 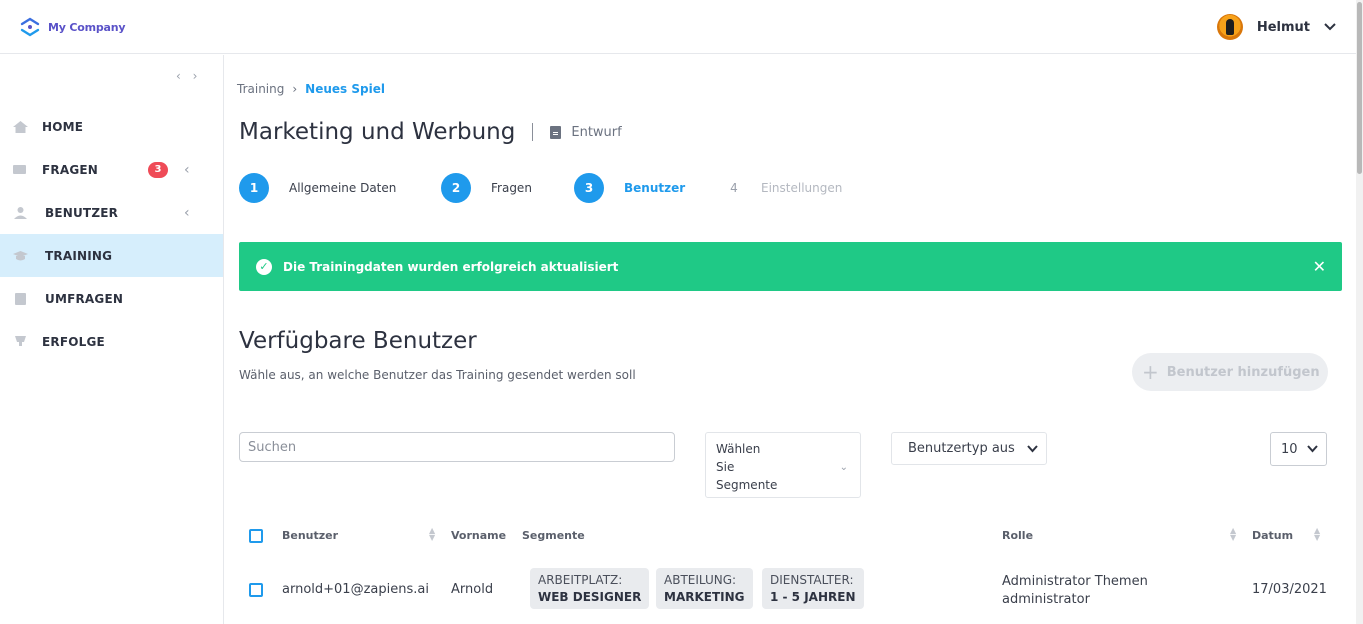 I want to click on title-row: Marketing und Werbung Entwurf, so click(x=430, y=132).